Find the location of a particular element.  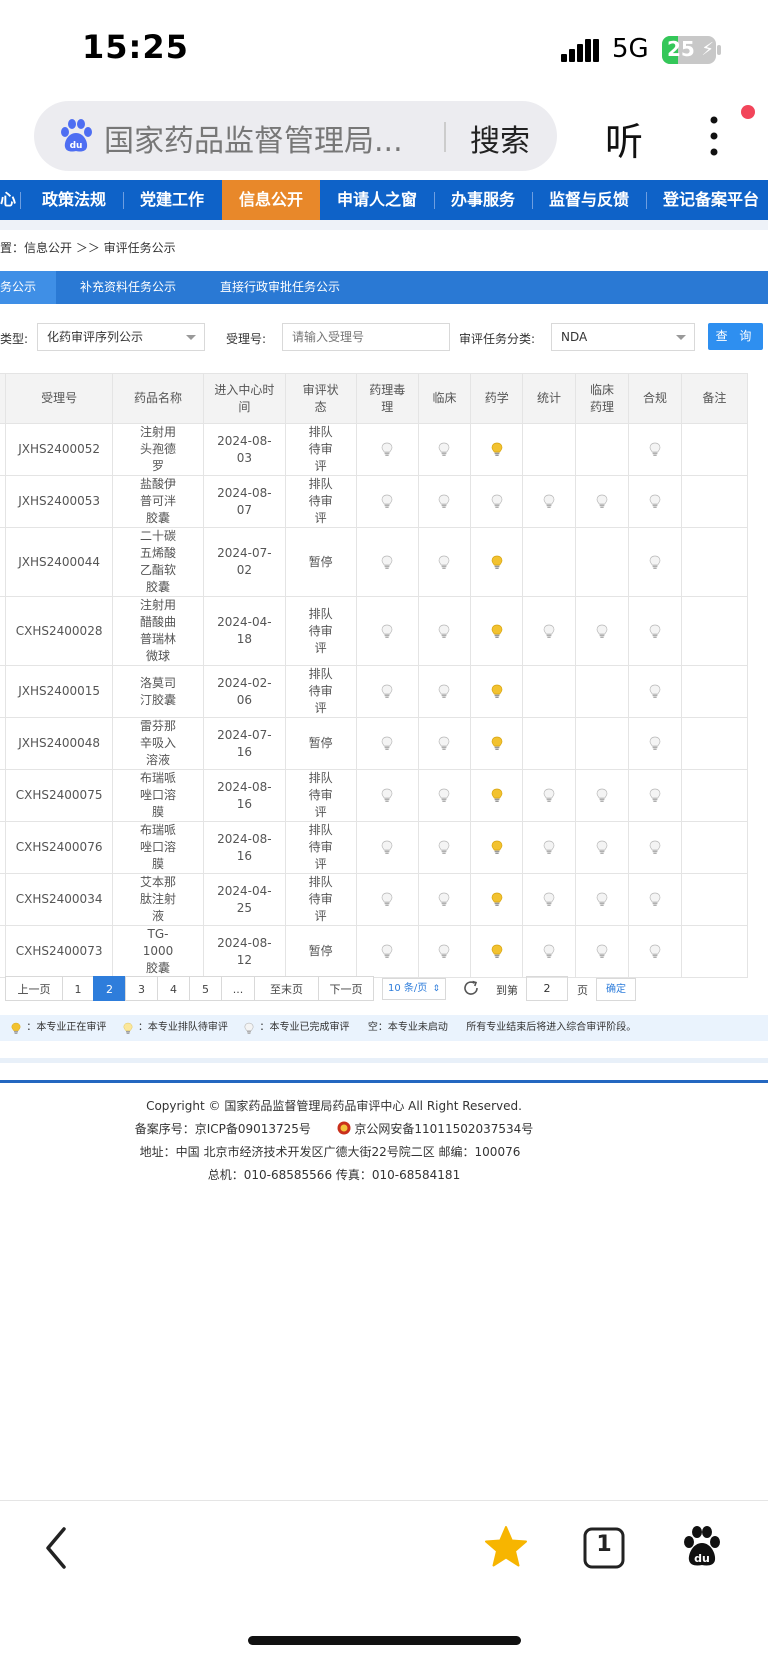

more-vertical-icon is located at coordinates (714, 136).